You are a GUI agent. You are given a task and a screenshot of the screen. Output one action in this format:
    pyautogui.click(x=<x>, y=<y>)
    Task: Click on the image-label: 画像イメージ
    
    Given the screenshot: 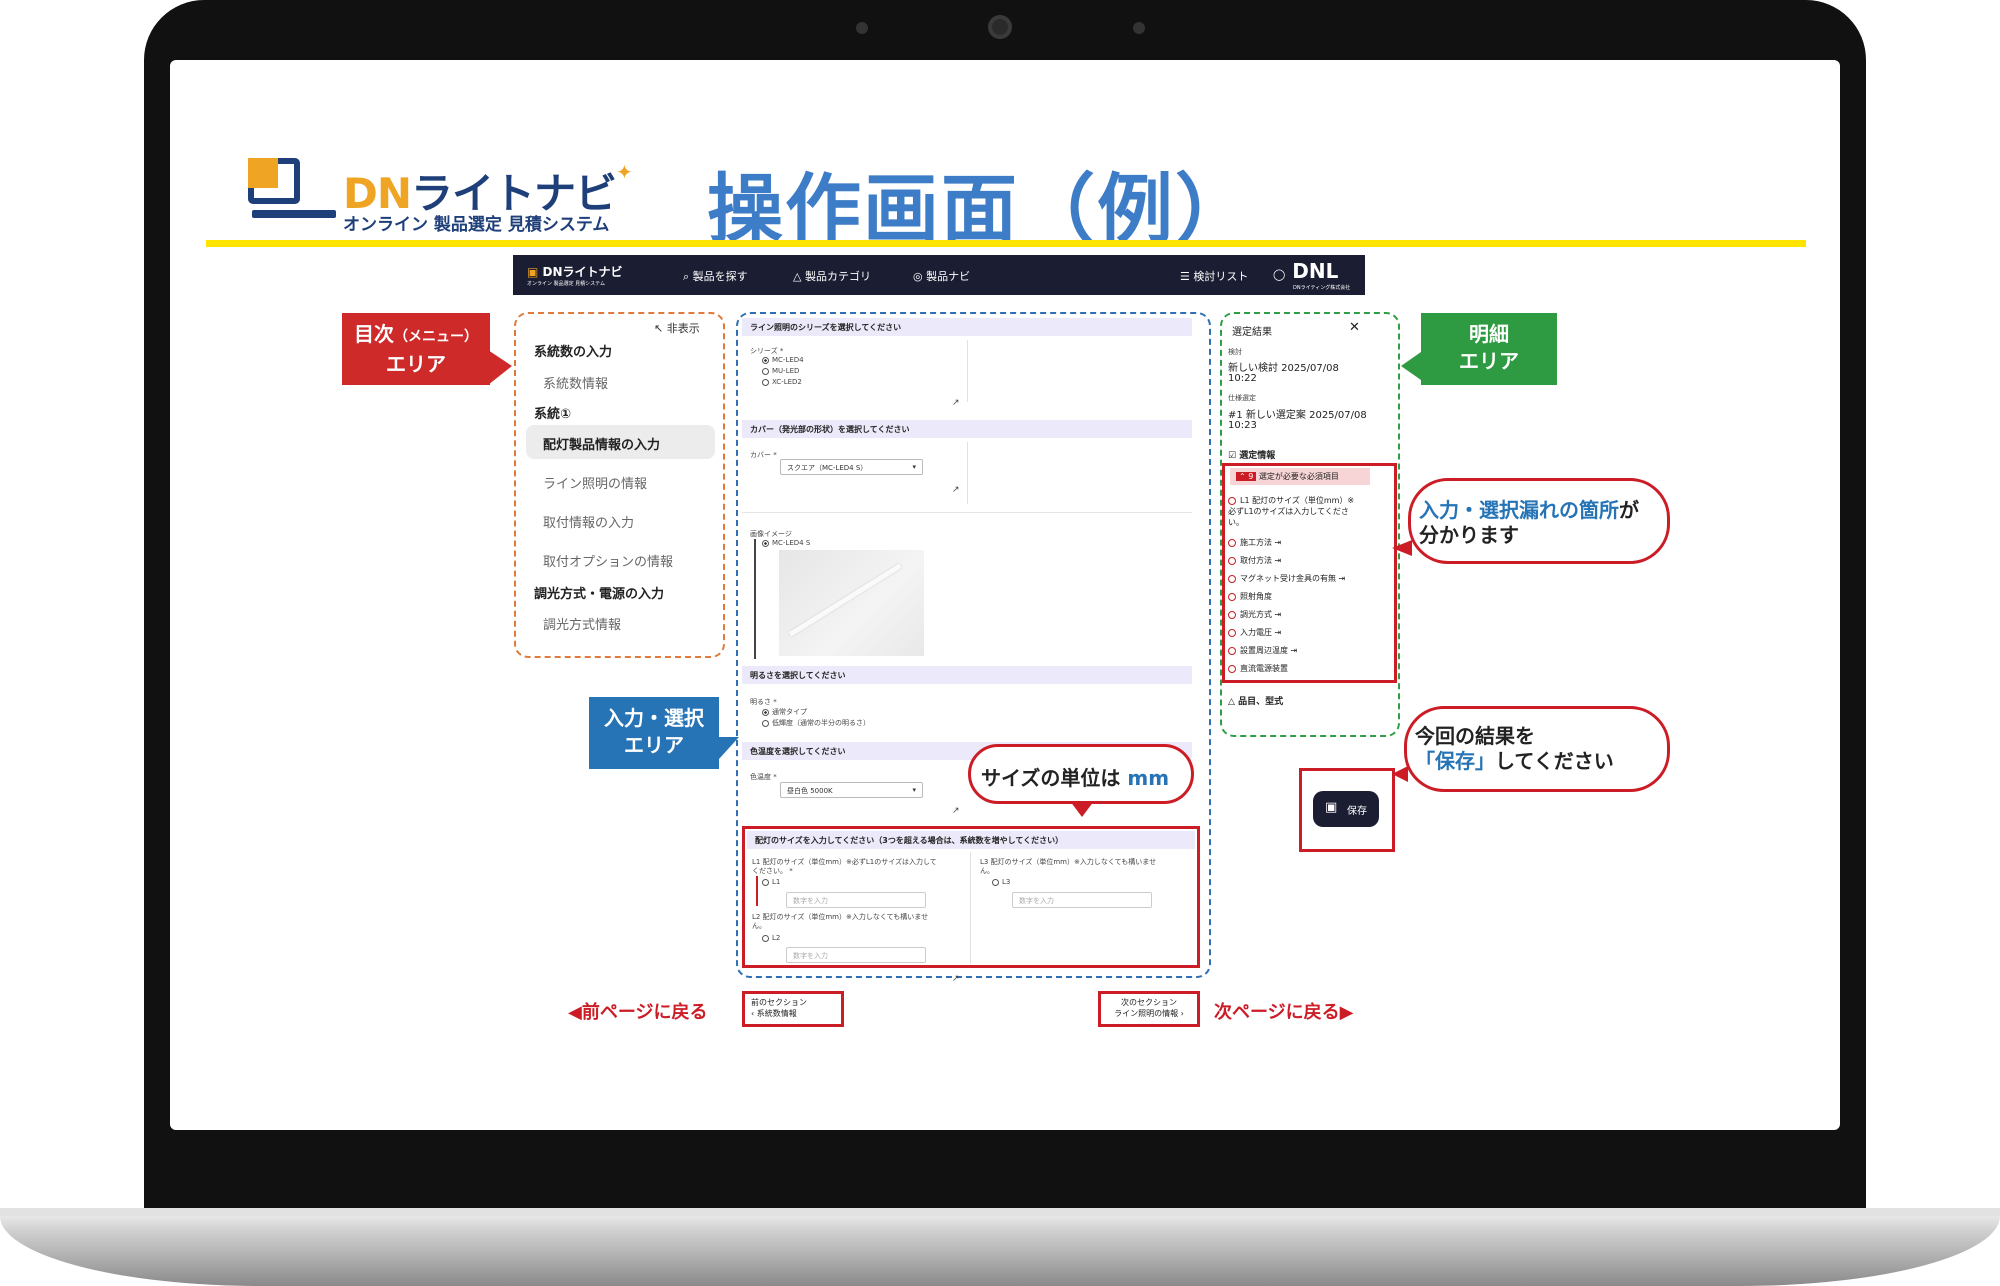 What is the action you would take?
    pyautogui.click(x=771, y=534)
    